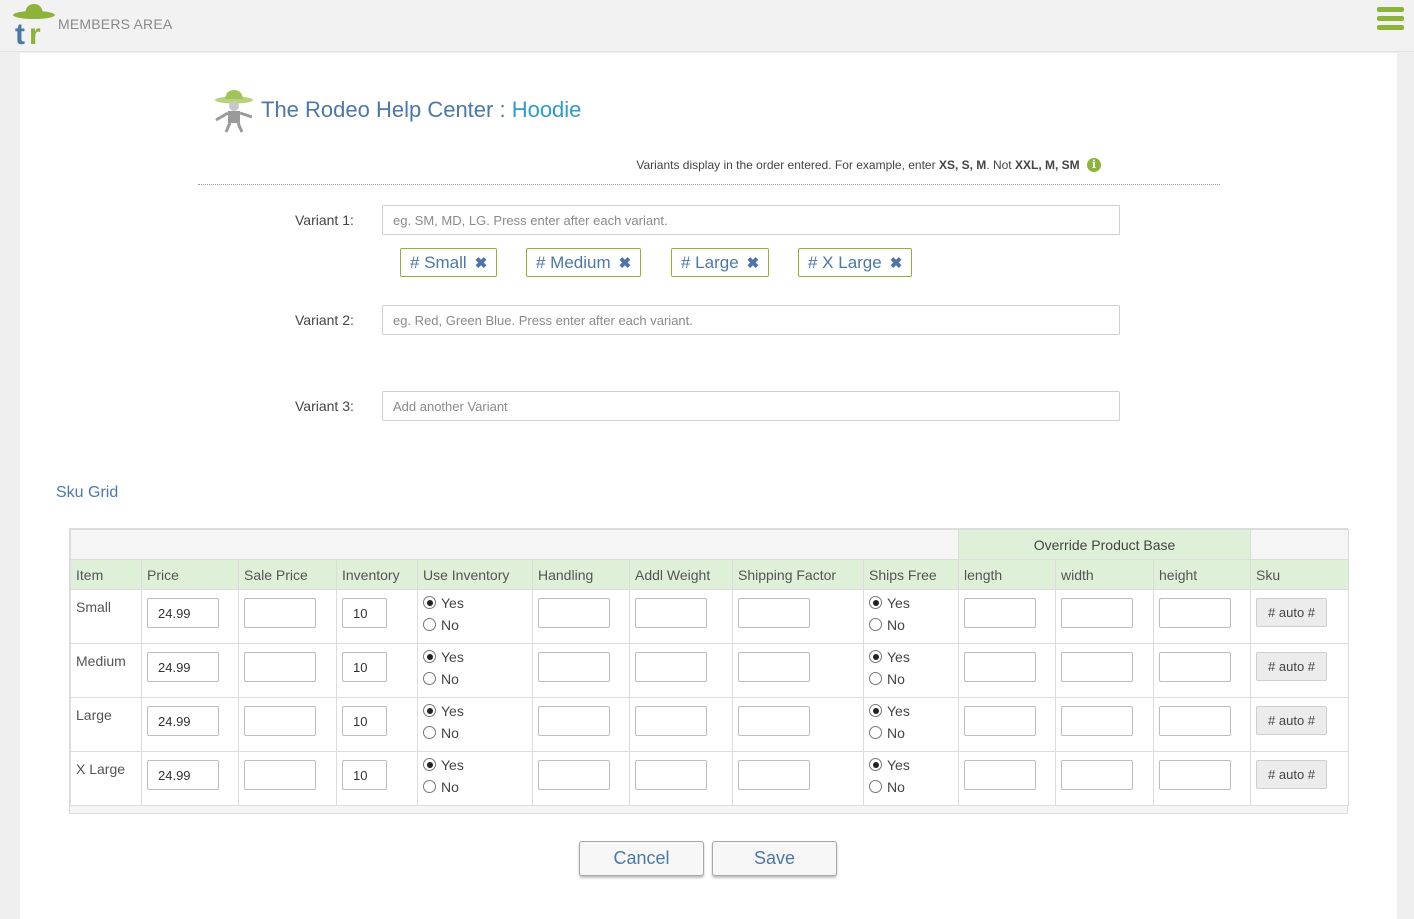  Describe the element at coordinates (377, 574) in the screenshot. I see `col-inventory: Inventory` at that location.